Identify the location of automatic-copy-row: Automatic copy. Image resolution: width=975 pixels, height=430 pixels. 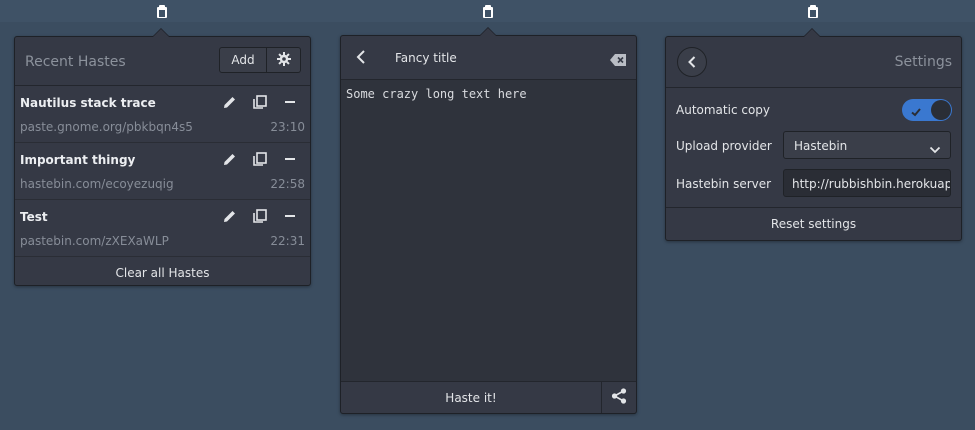
(813, 110).